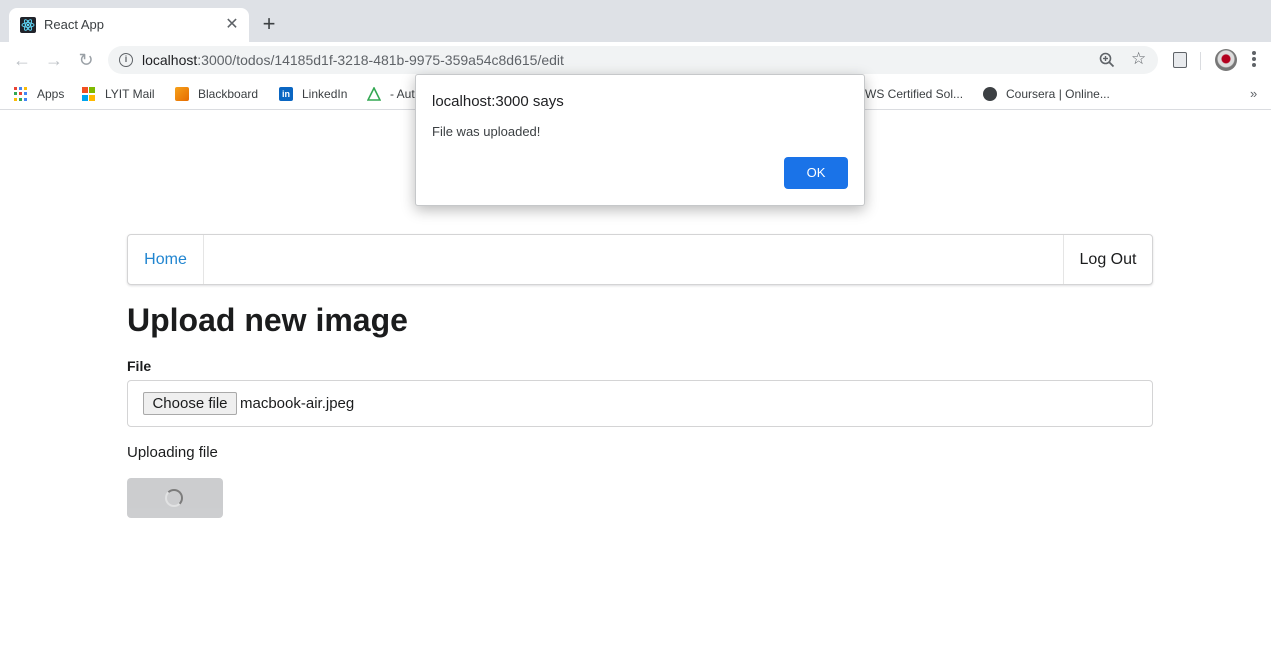 The height and width of the screenshot is (655, 1271). Describe the element at coordinates (286, 94) in the screenshot. I see `linkedin-icon: in` at that location.